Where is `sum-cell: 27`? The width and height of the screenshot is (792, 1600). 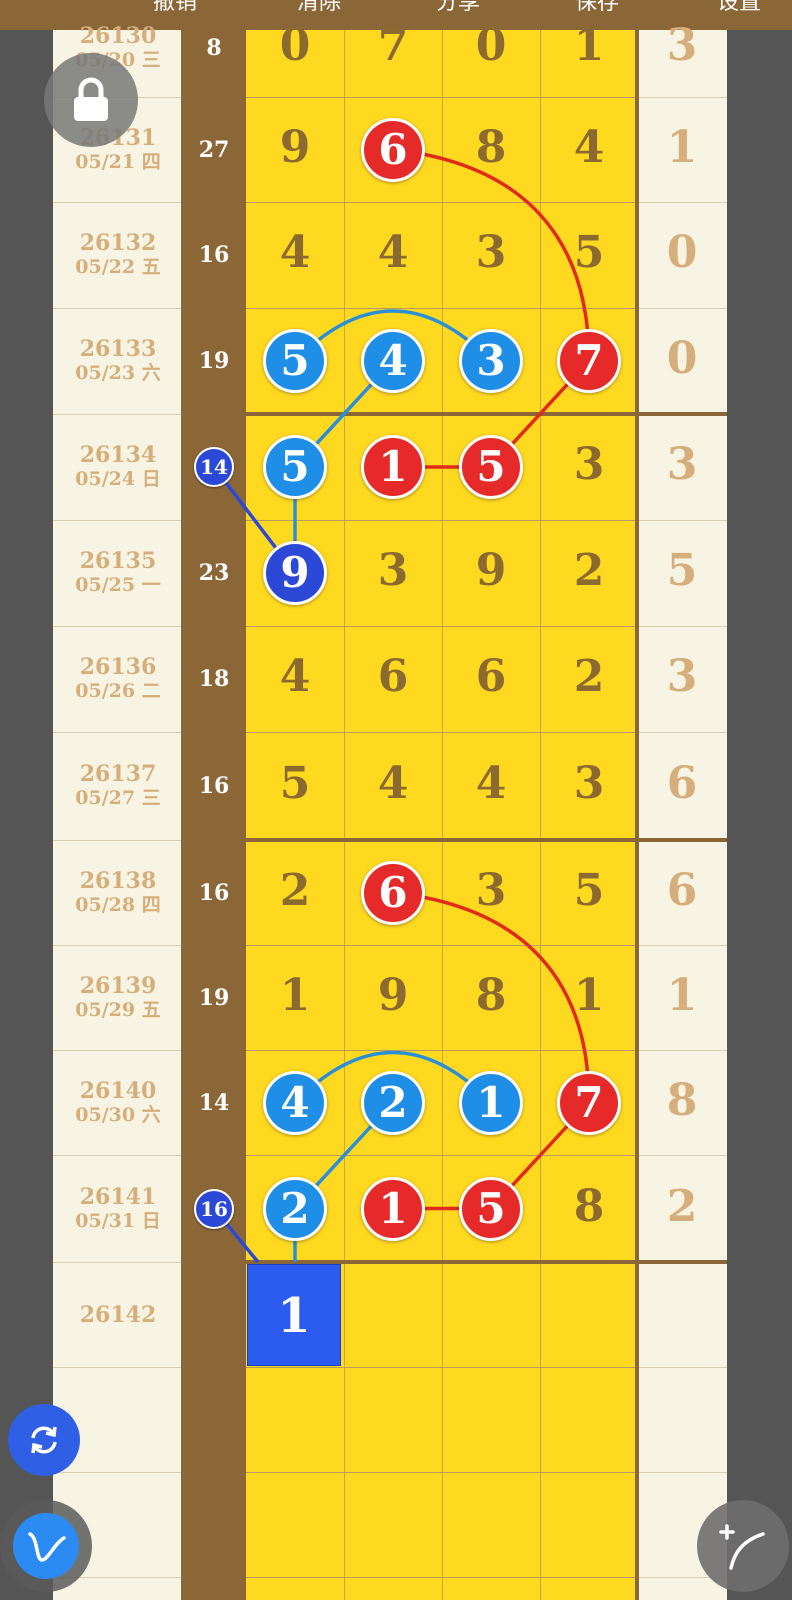
sum-cell: 27 is located at coordinates (214, 149).